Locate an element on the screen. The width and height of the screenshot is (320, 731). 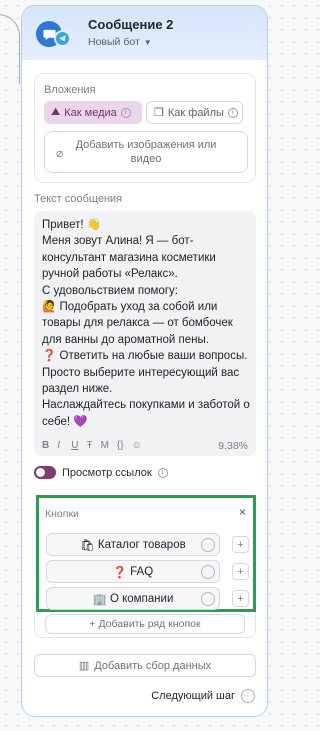
bot-selector: Новый бот ▼ is located at coordinates (120, 42).